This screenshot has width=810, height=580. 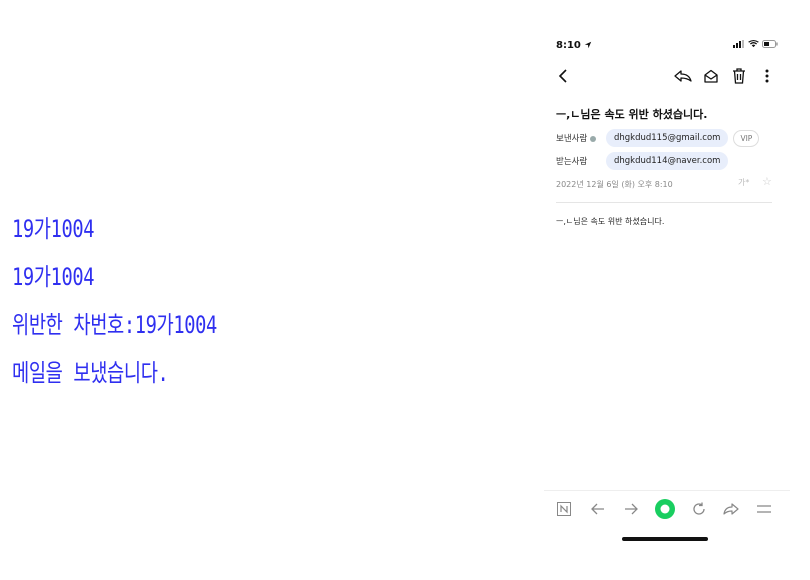 What do you see at coordinates (739, 44) in the screenshot?
I see `signal-icon` at bounding box center [739, 44].